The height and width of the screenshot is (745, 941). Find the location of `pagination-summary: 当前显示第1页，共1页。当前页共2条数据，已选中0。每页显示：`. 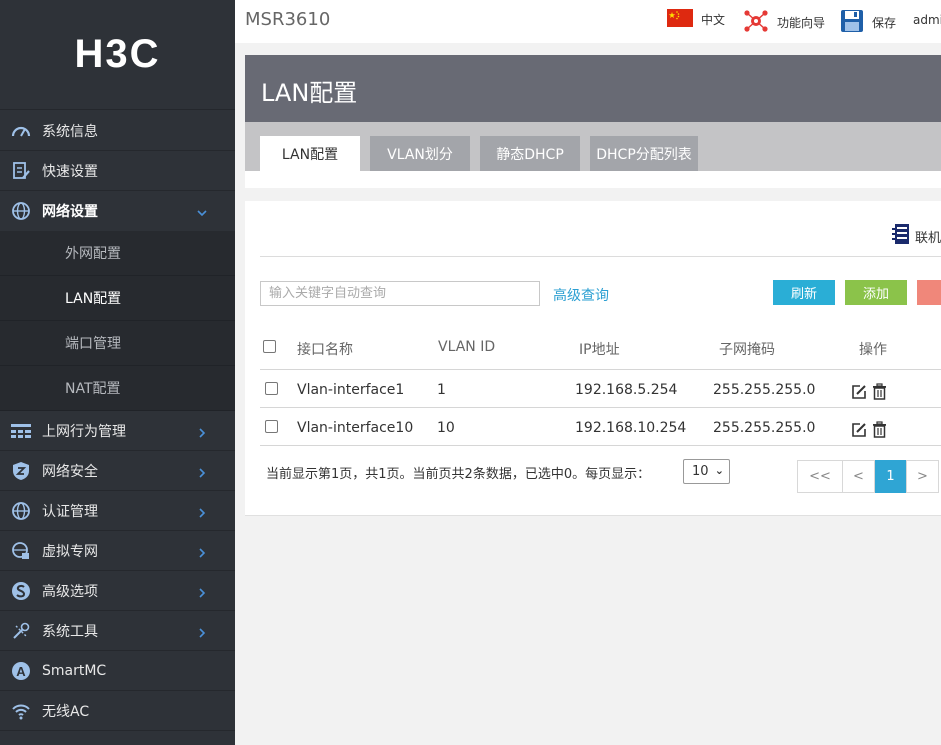

pagination-summary: 当前显示第1页，共1页。当前页共2条数据，已选中0。每页显示： is located at coordinates (458, 474).